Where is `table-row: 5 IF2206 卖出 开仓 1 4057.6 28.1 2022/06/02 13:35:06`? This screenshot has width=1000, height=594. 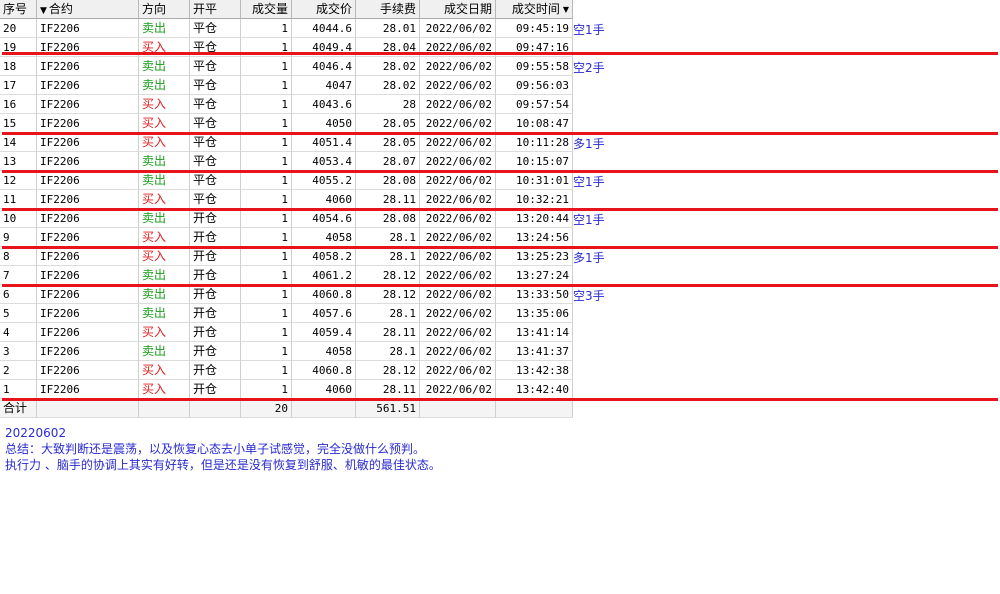
table-row: 5 IF2206 卖出 开仓 1 4057.6 28.1 2022/06/02 13:35:06 is located at coordinates (500, 313).